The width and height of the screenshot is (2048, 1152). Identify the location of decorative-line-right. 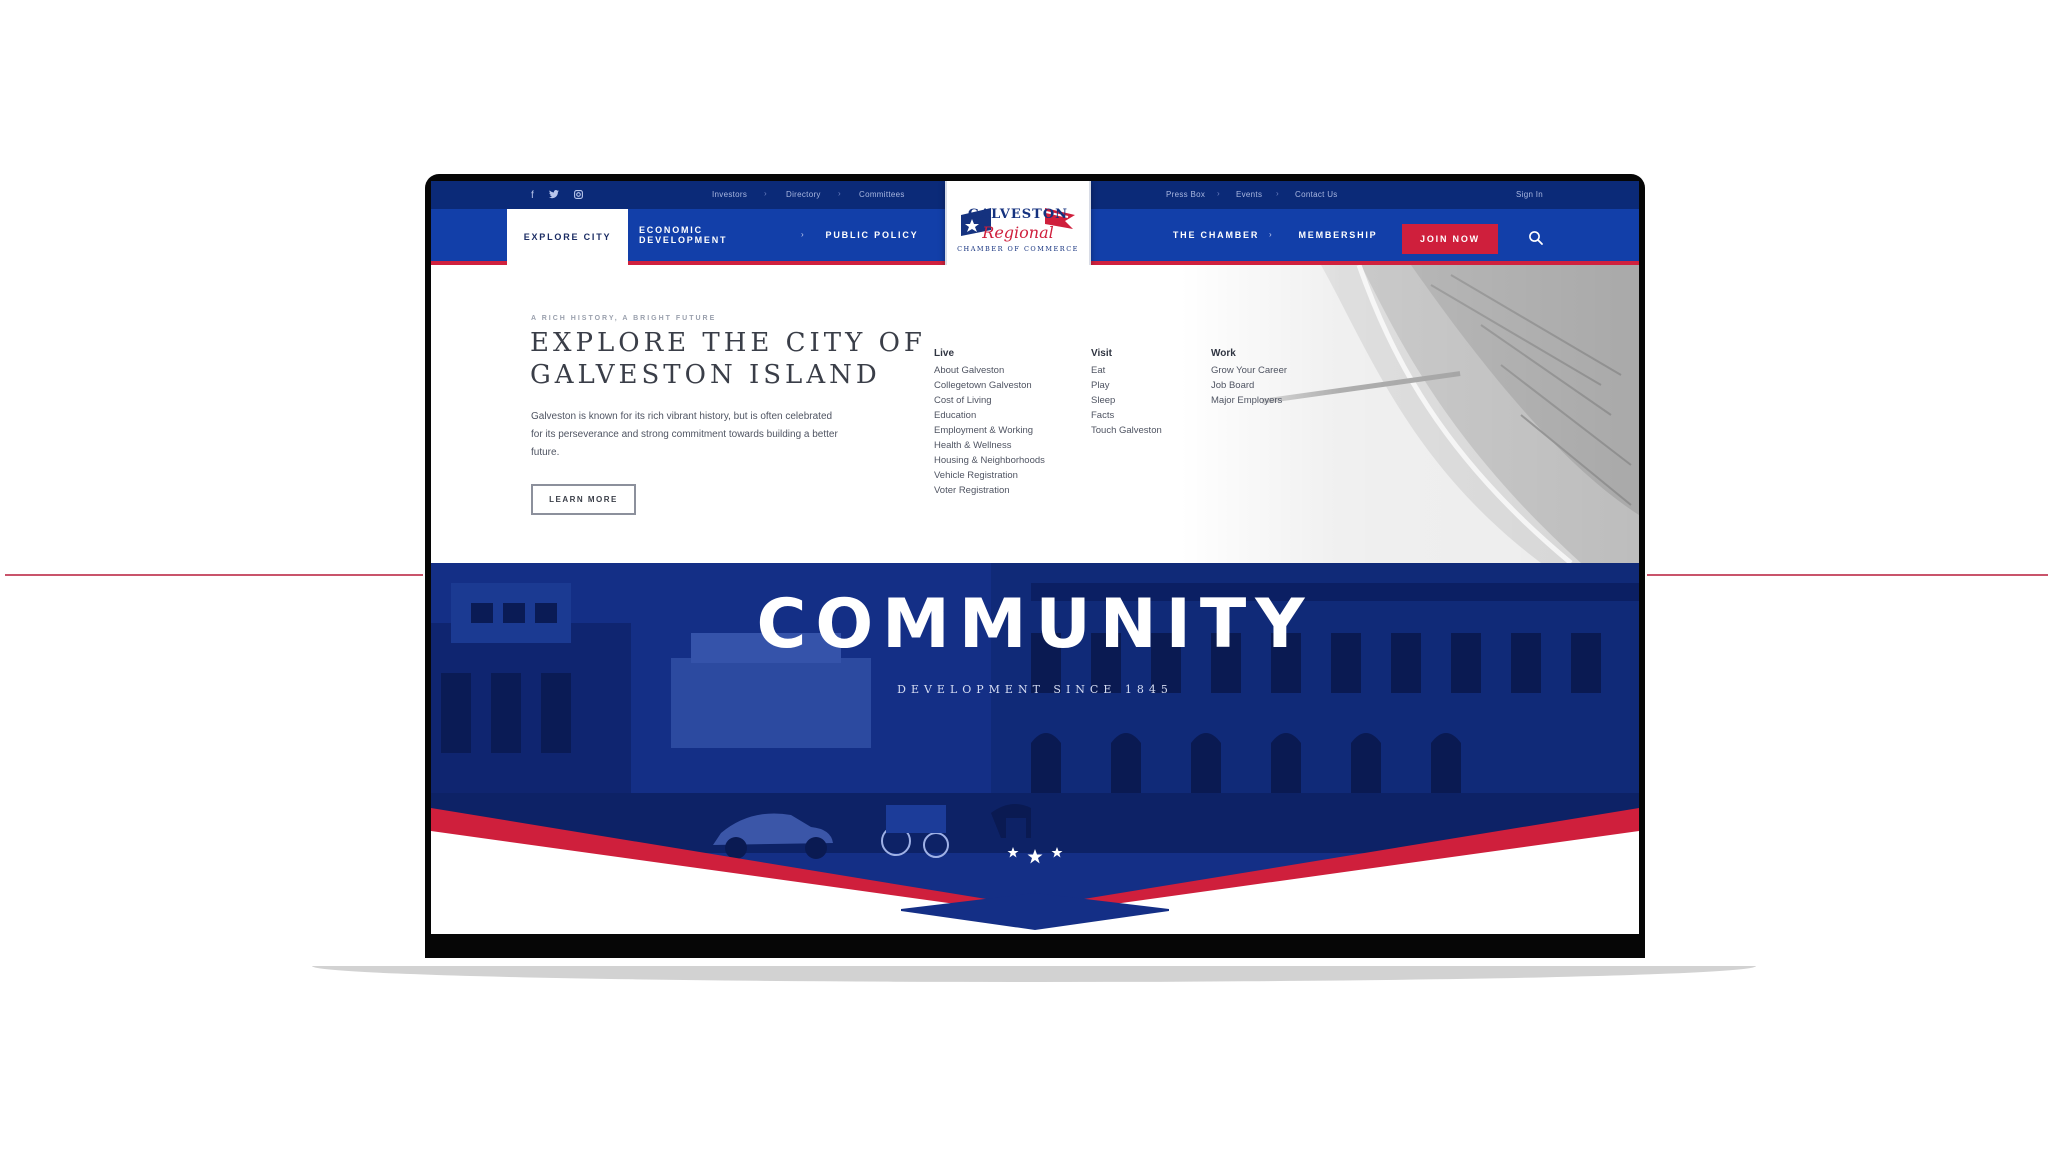
(1847, 575).